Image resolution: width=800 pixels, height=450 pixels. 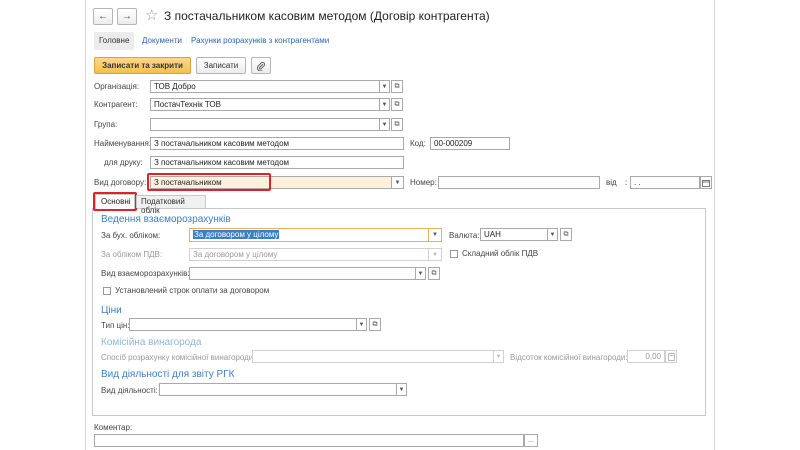 I want to click on paperclip-icon, so click(x=261, y=66).